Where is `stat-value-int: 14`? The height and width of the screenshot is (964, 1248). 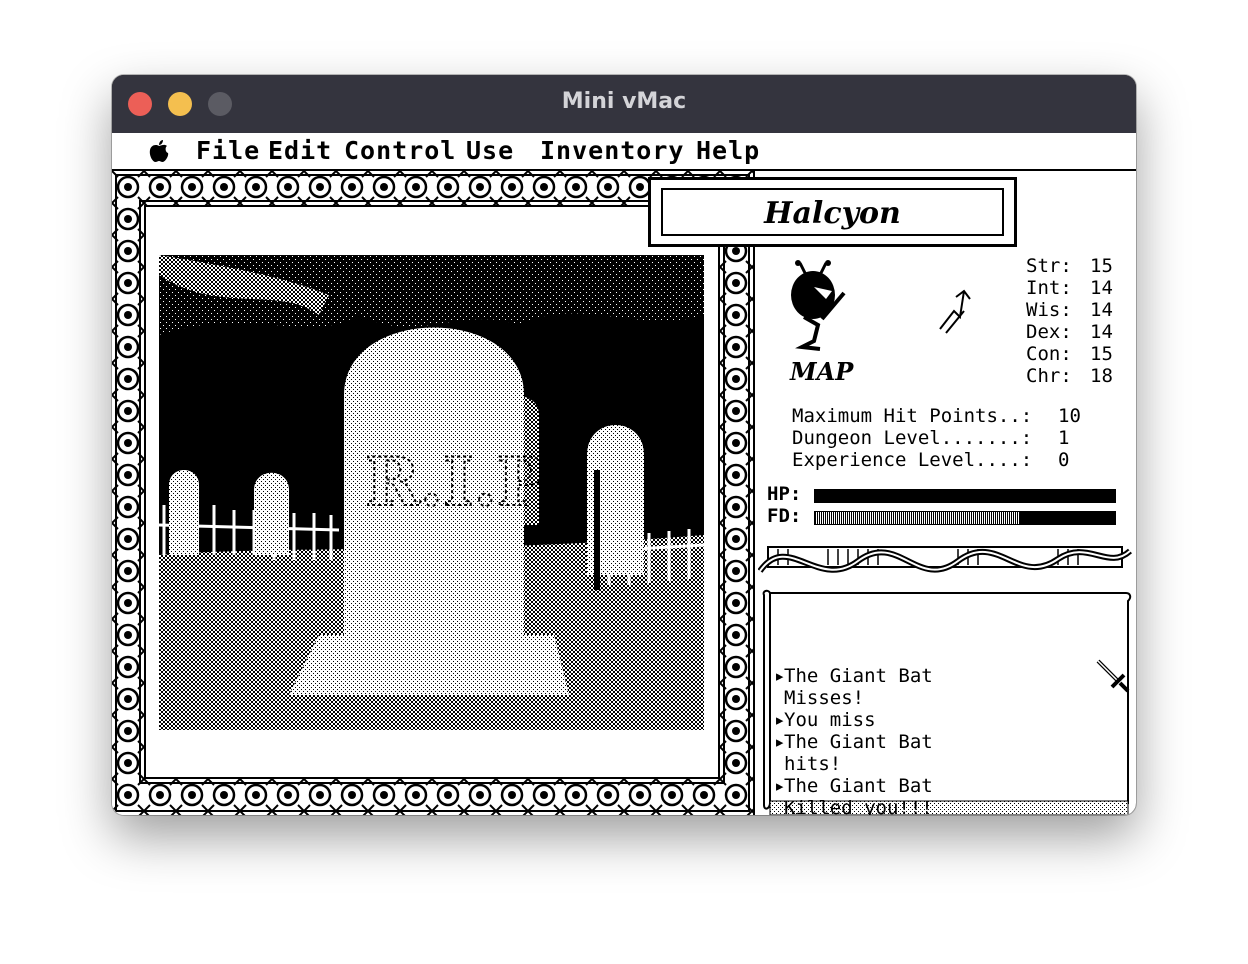
stat-value-int: 14 is located at coordinates (1101, 288).